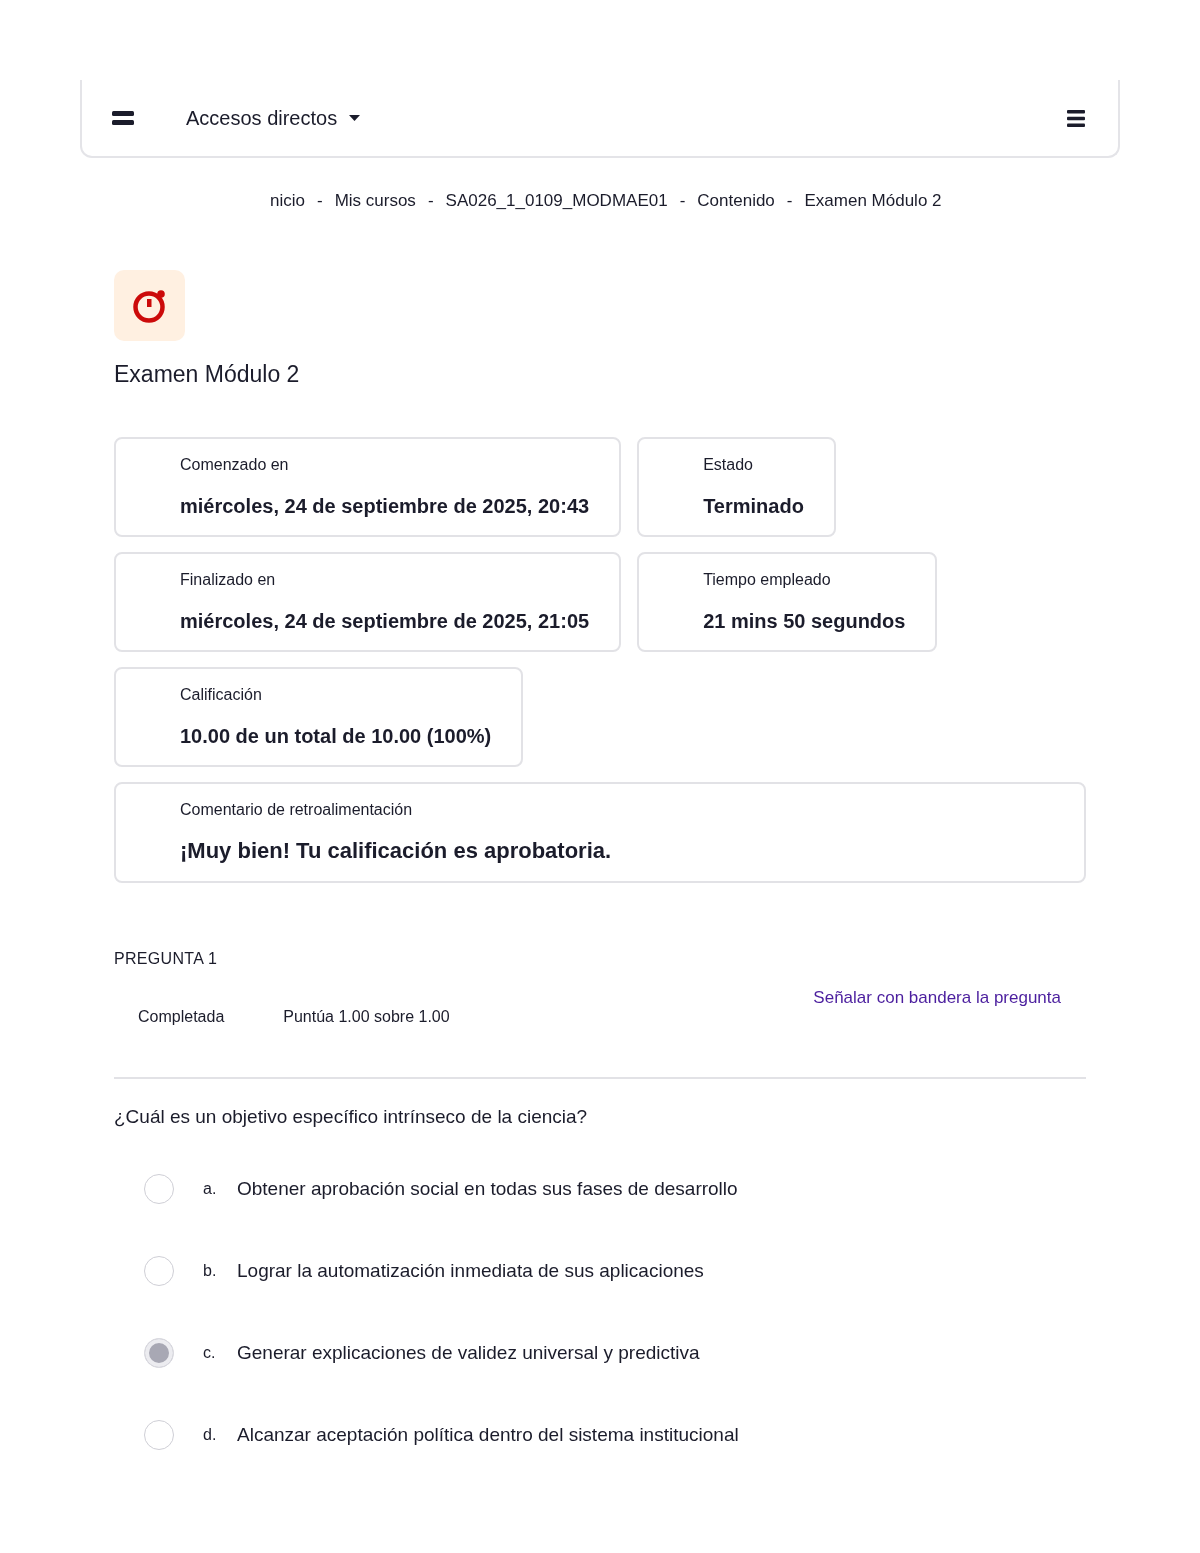 This screenshot has width=1200, height=1553. I want to click on summary-value: 10.00 de un total de 10.00 (100%), so click(336, 736).